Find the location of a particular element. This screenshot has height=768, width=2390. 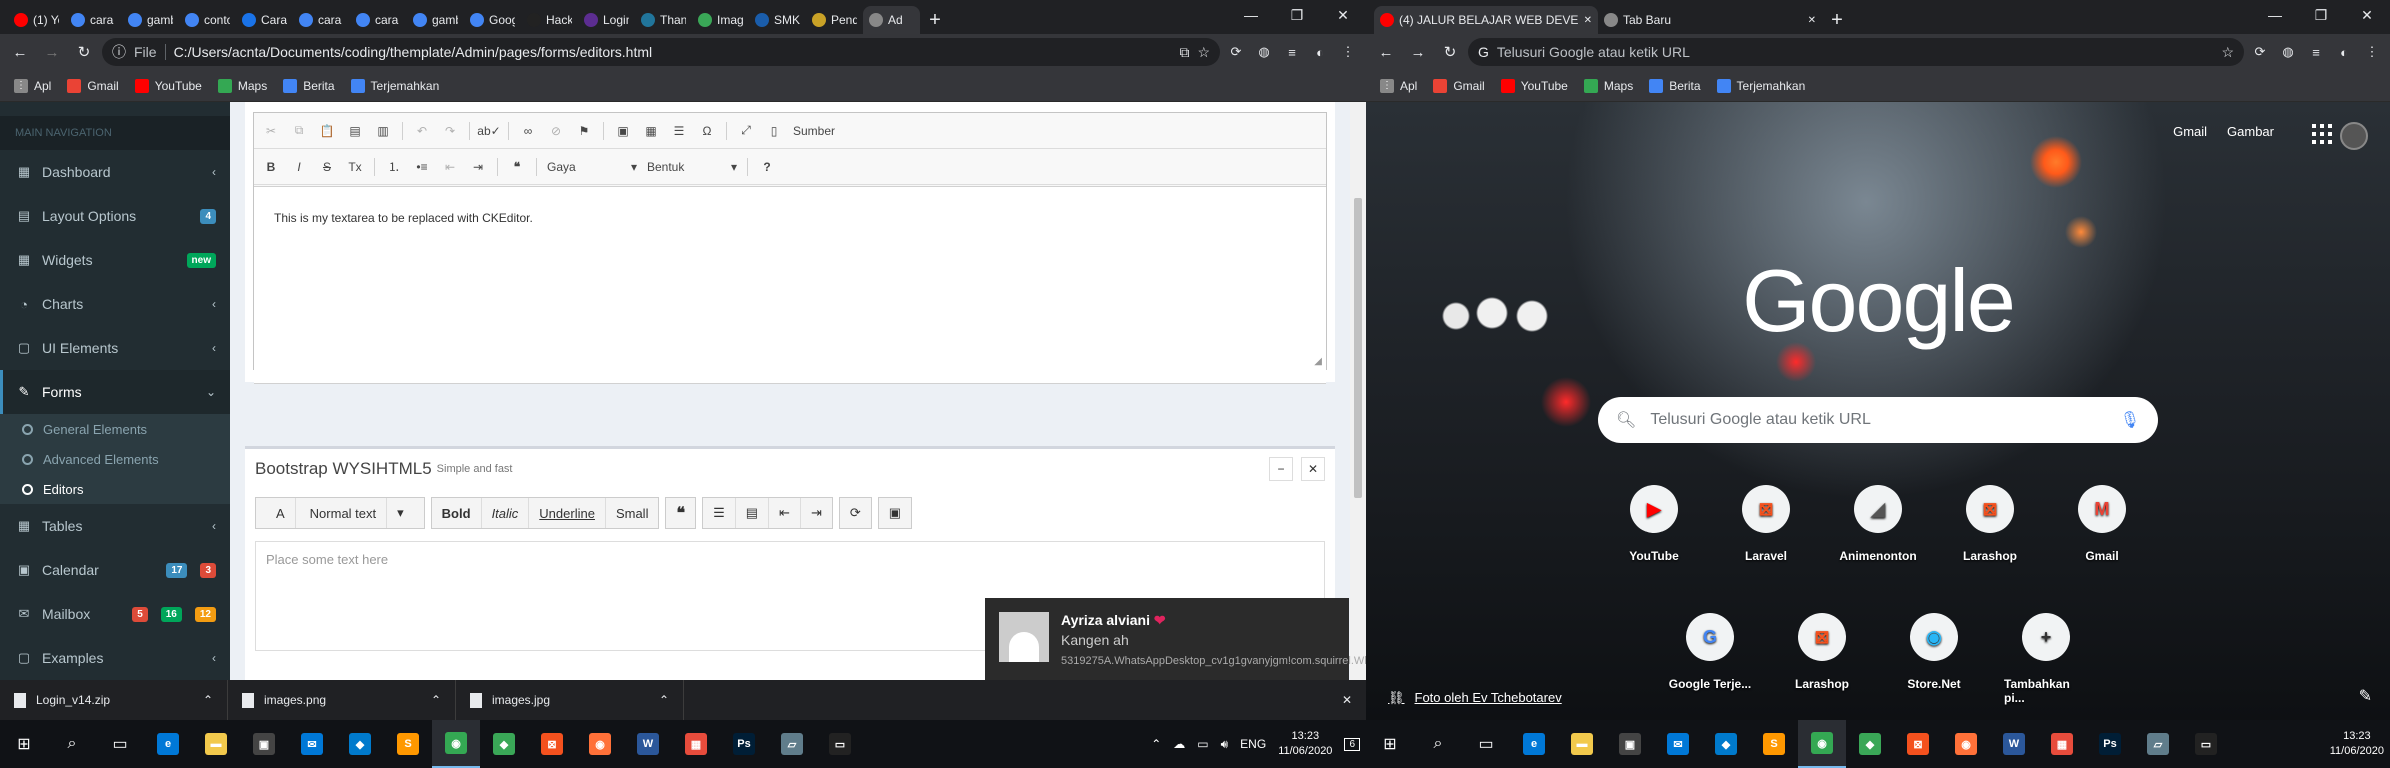

italic-button: Italic is located at coordinates (506, 513).